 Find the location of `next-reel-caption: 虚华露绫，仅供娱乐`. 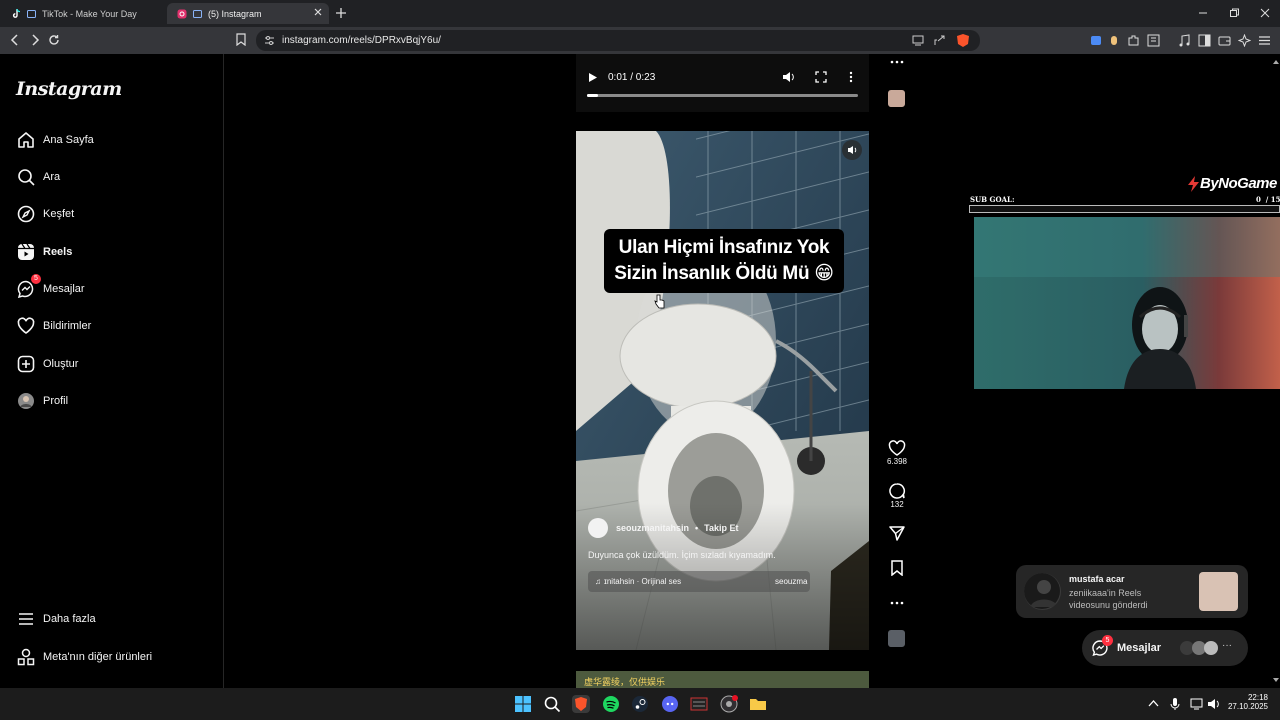

next-reel-caption: 虚华露绫，仅供娱乐 is located at coordinates (625, 682).